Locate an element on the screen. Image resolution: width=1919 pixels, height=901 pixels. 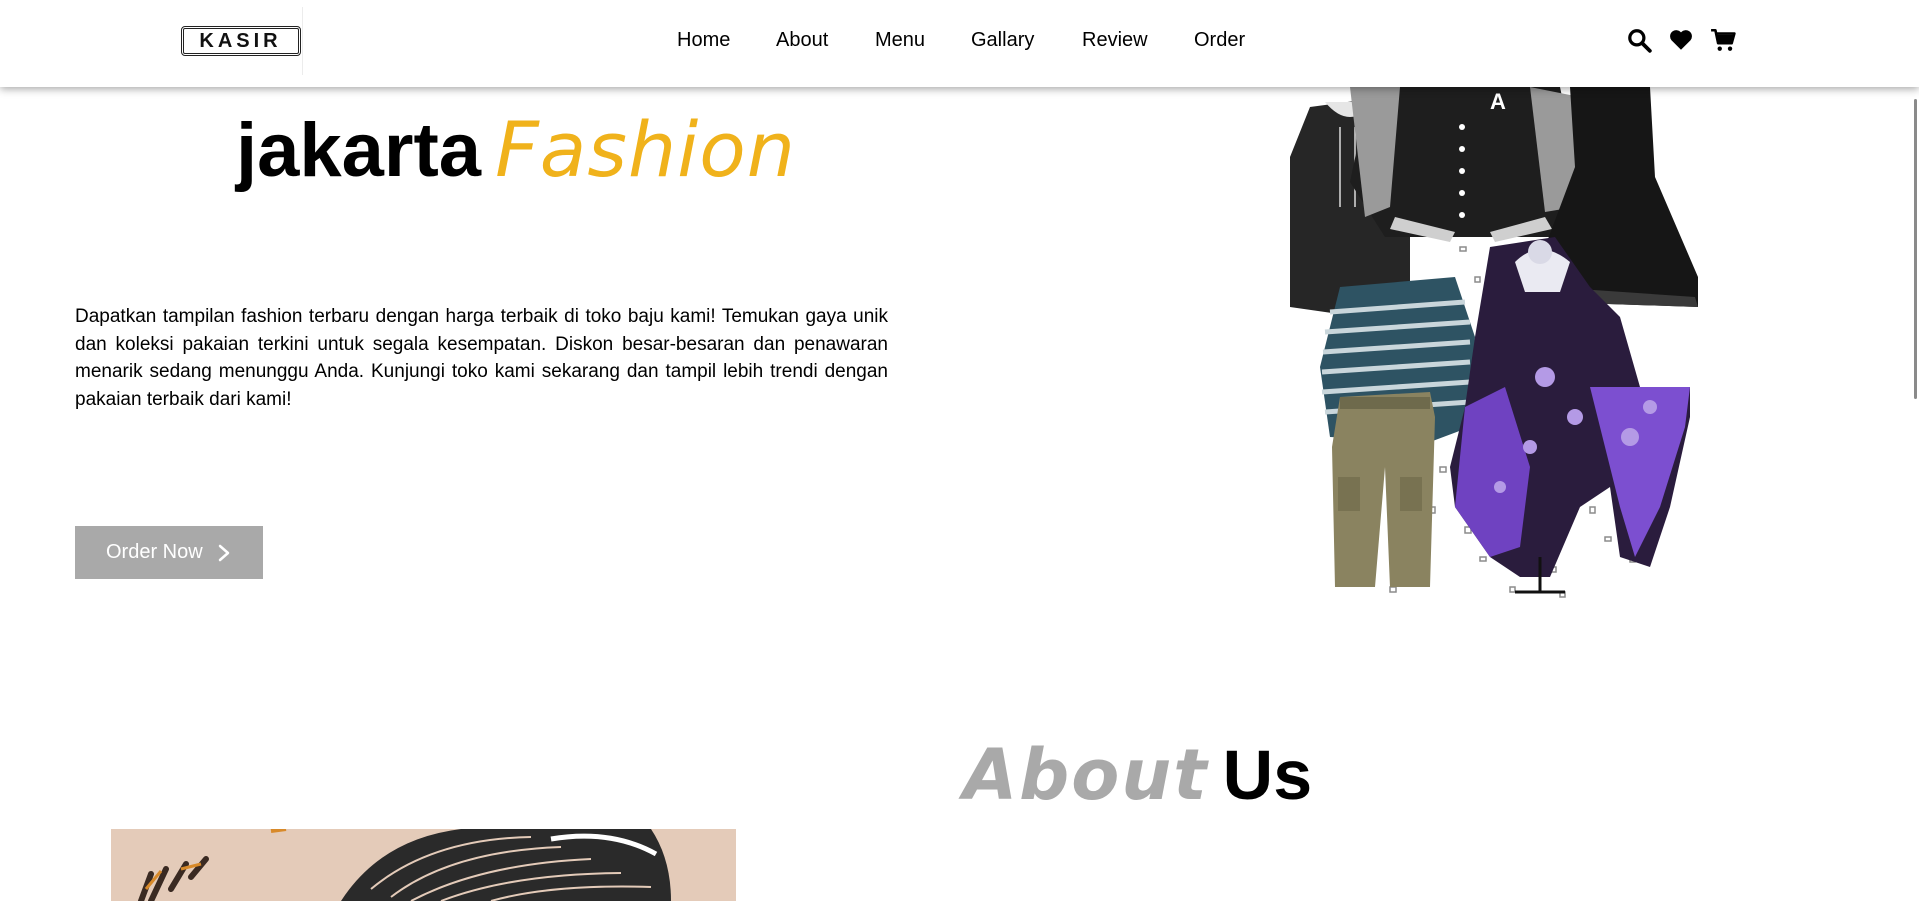
about-title-grey: About is located at coordinates (1086, 775).